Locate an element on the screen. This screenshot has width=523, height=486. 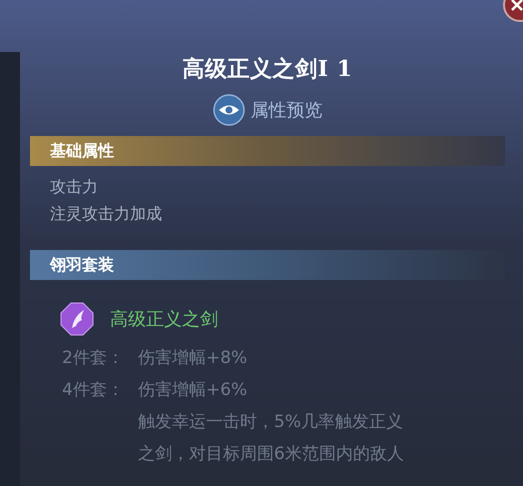
eye-icon is located at coordinates (228, 110).